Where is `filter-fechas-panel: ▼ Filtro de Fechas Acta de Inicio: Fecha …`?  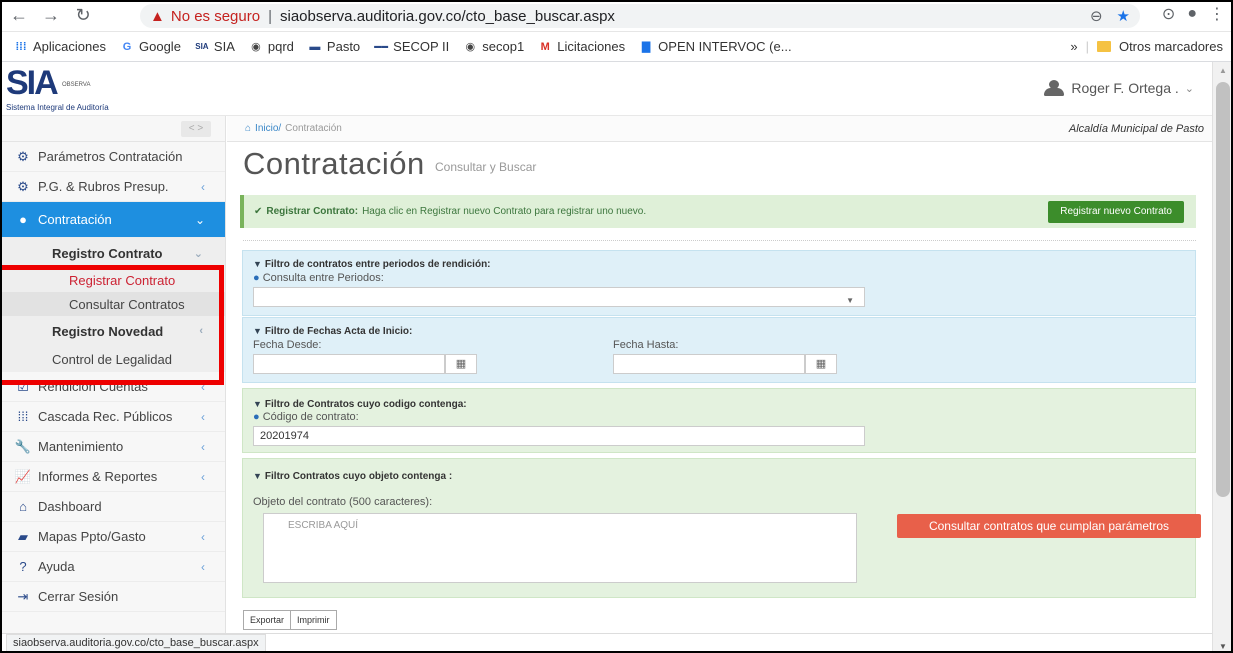 filter-fechas-panel: ▼ Filtro de Fechas Acta de Inicio: Fecha … is located at coordinates (719, 350).